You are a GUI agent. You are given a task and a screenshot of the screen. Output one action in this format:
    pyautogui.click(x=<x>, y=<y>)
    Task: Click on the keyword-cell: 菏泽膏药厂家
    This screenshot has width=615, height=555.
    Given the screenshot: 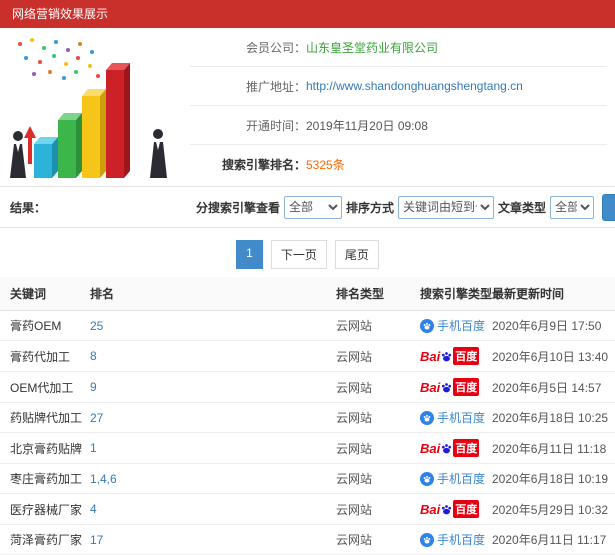 What is the action you would take?
    pyautogui.click(x=43, y=539)
    